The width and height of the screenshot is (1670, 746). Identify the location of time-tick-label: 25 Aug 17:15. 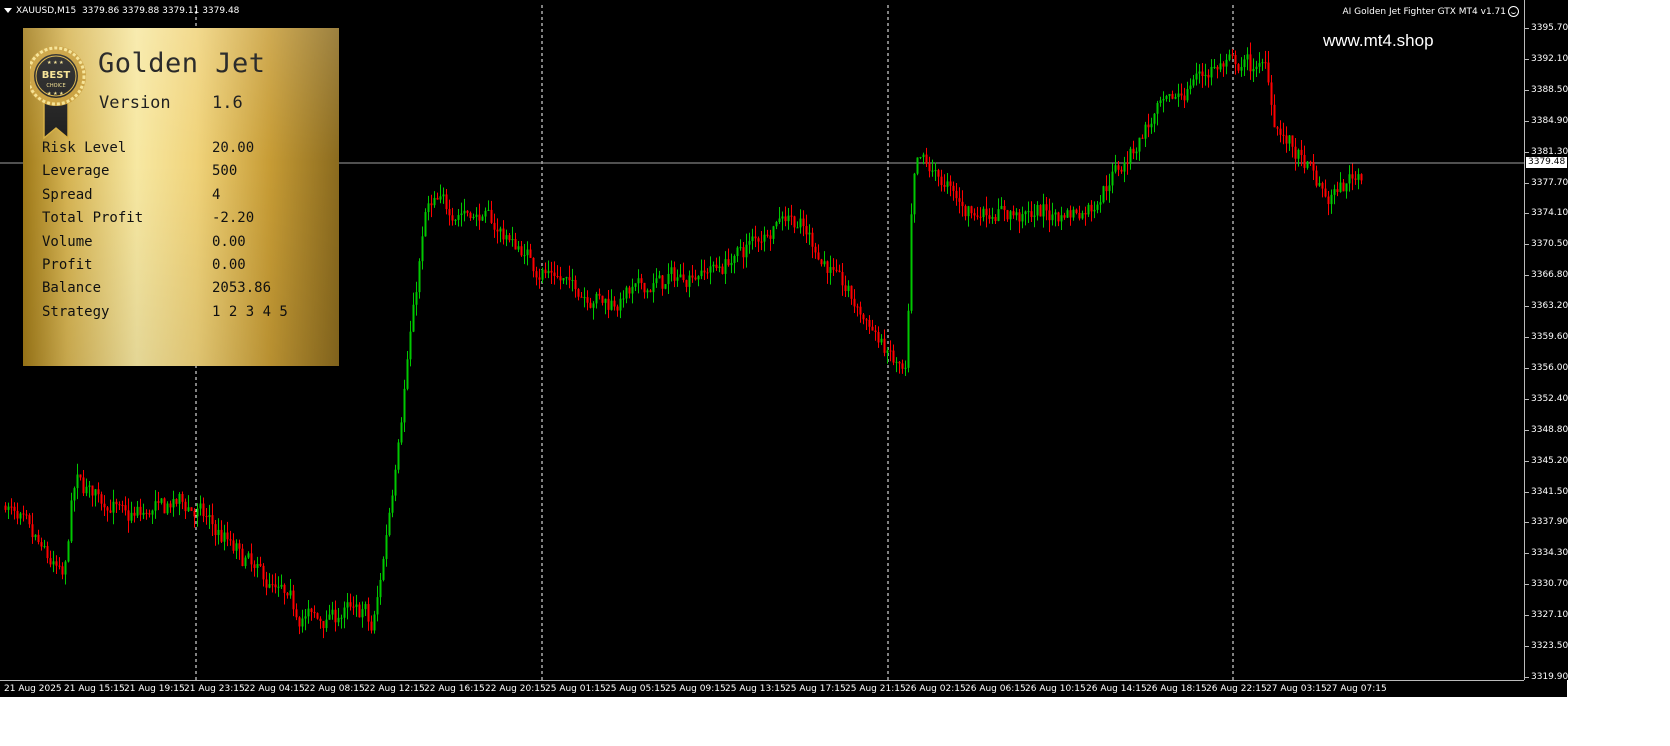
(815, 689).